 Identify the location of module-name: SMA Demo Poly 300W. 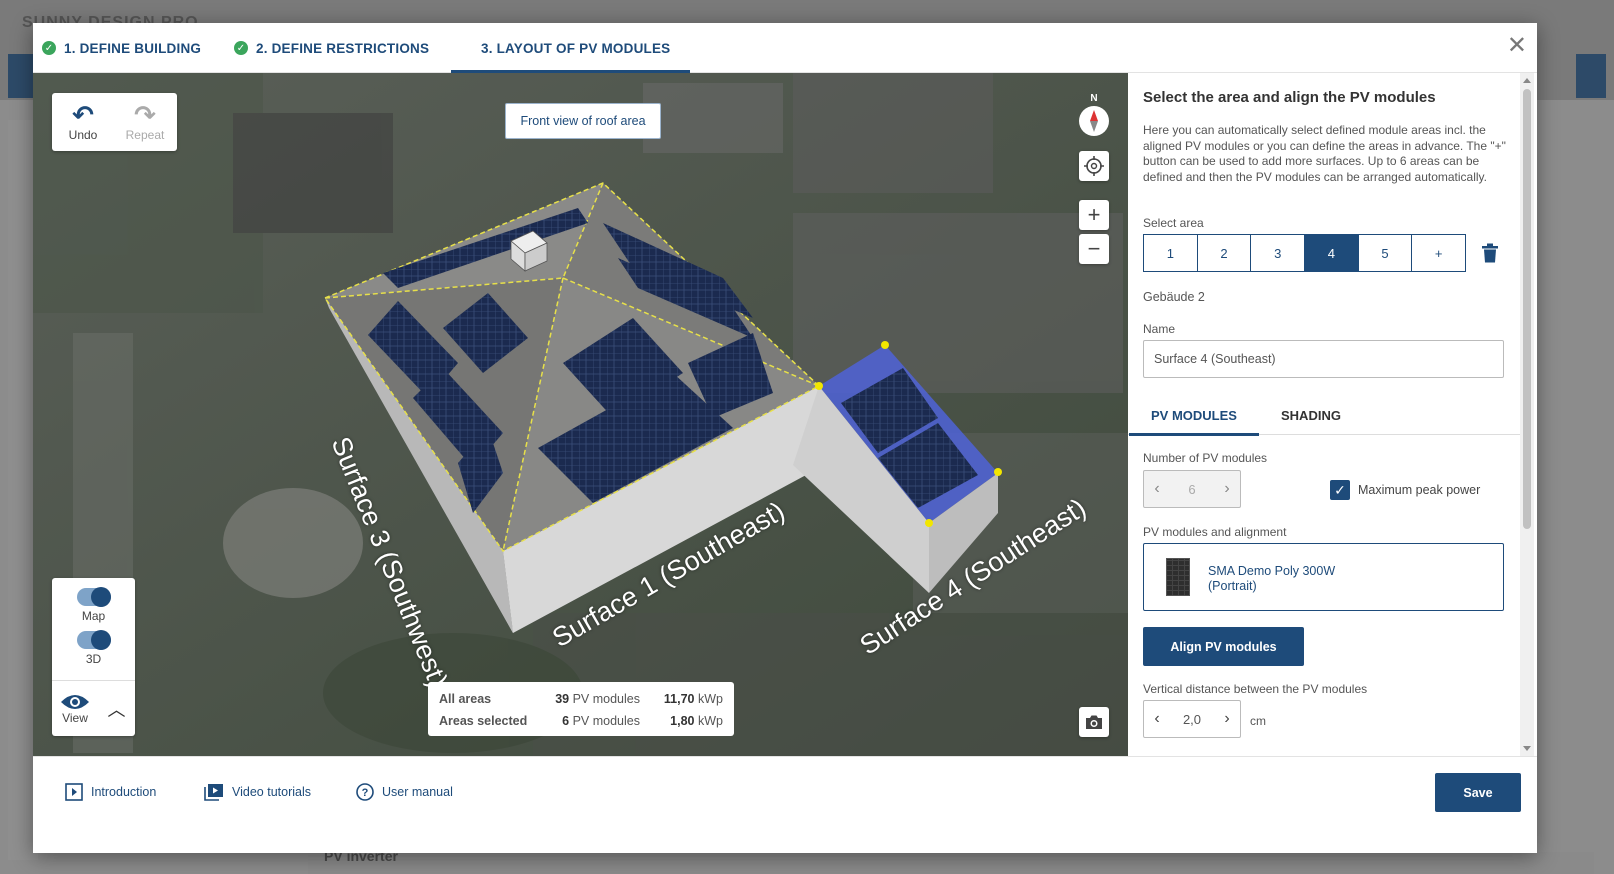
(1272, 571).